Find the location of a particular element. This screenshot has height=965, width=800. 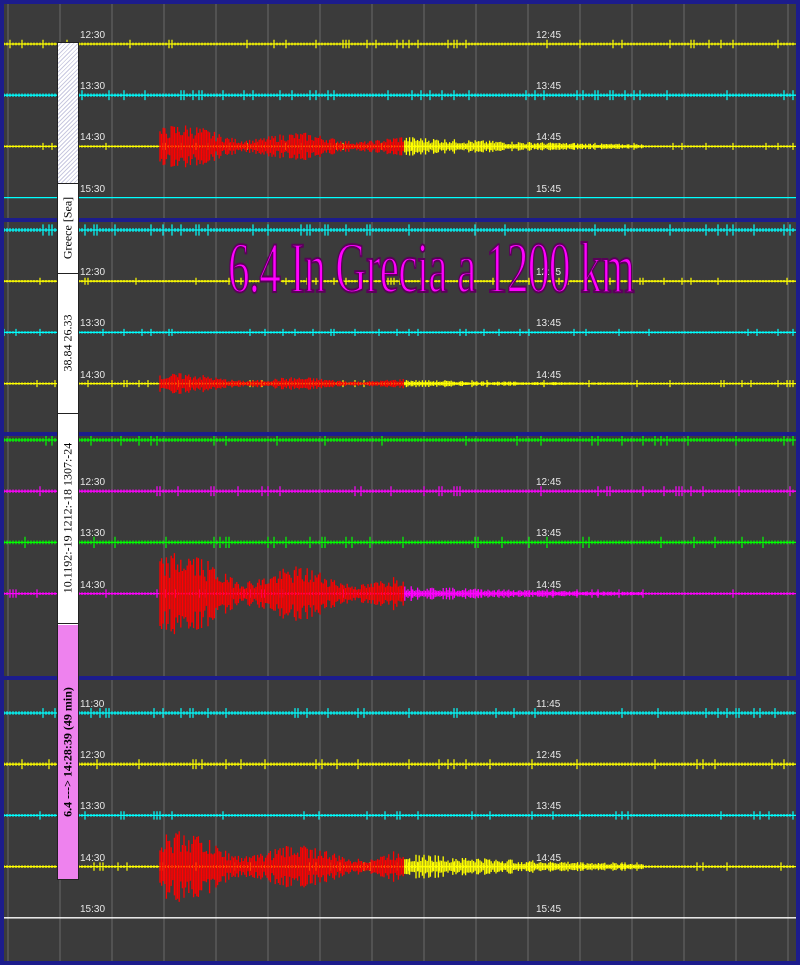

time-label-right: 11:45 is located at coordinates (548, 704).